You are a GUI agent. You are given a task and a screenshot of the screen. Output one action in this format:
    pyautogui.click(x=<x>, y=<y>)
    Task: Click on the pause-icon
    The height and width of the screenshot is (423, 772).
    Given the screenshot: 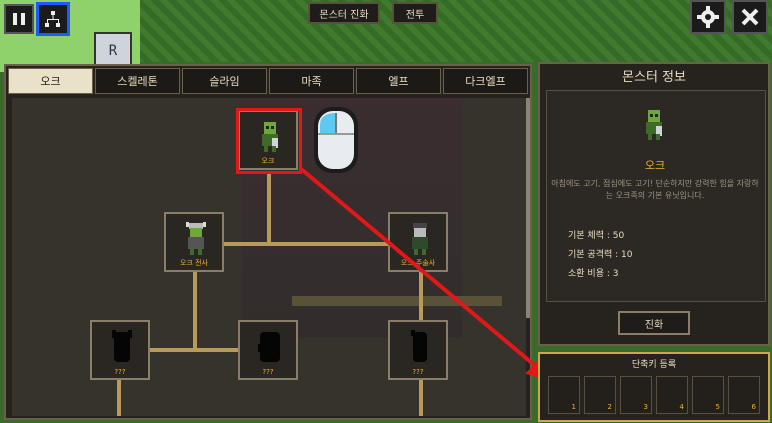 What is the action you would take?
    pyautogui.click(x=19, y=19)
    